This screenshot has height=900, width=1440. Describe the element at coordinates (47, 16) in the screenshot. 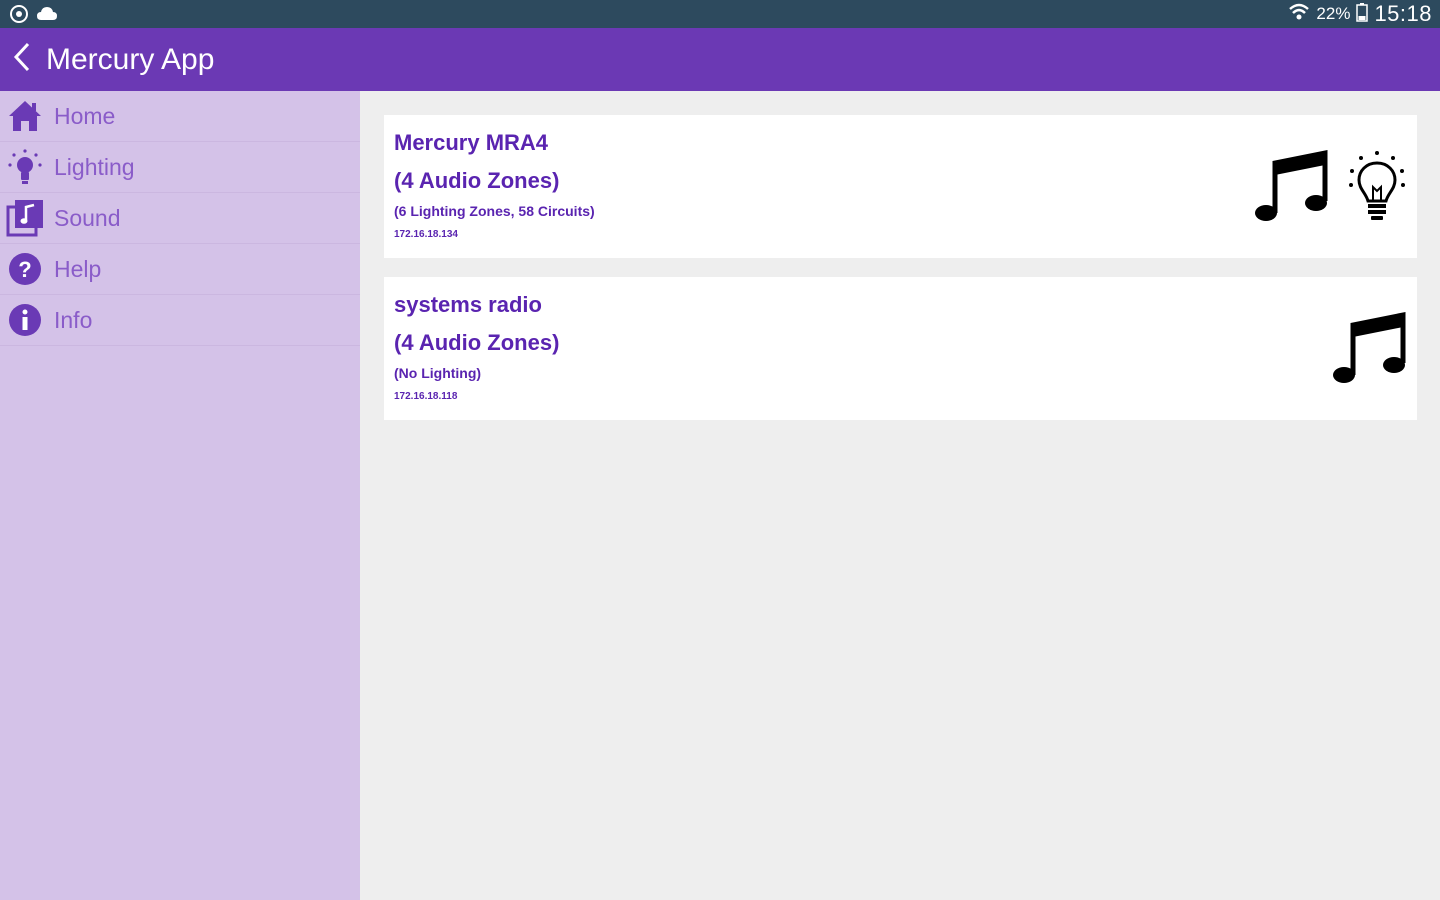

I see `cloud-icon` at that location.